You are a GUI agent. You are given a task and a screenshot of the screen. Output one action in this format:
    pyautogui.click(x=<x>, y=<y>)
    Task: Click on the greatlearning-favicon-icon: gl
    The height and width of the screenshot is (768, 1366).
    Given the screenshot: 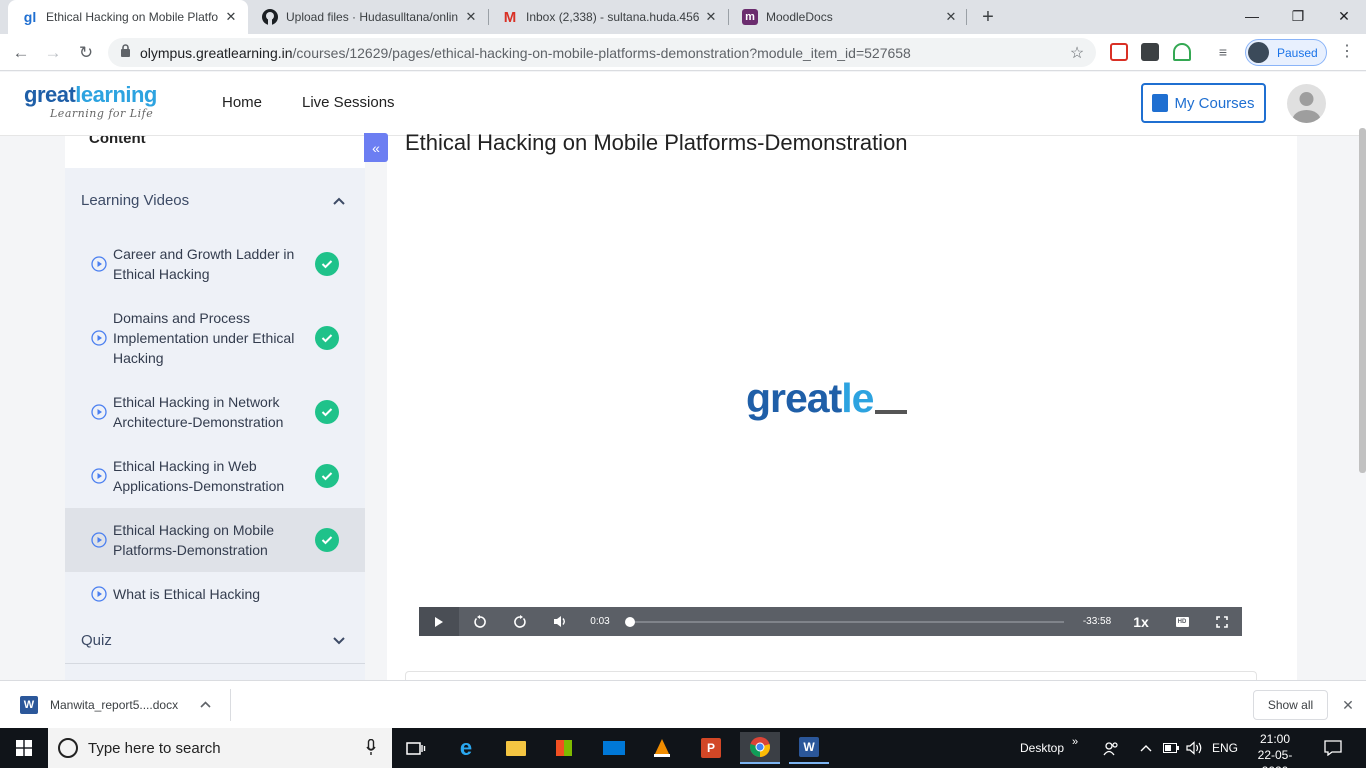 What is the action you would take?
    pyautogui.click(x=30, y=17)
    